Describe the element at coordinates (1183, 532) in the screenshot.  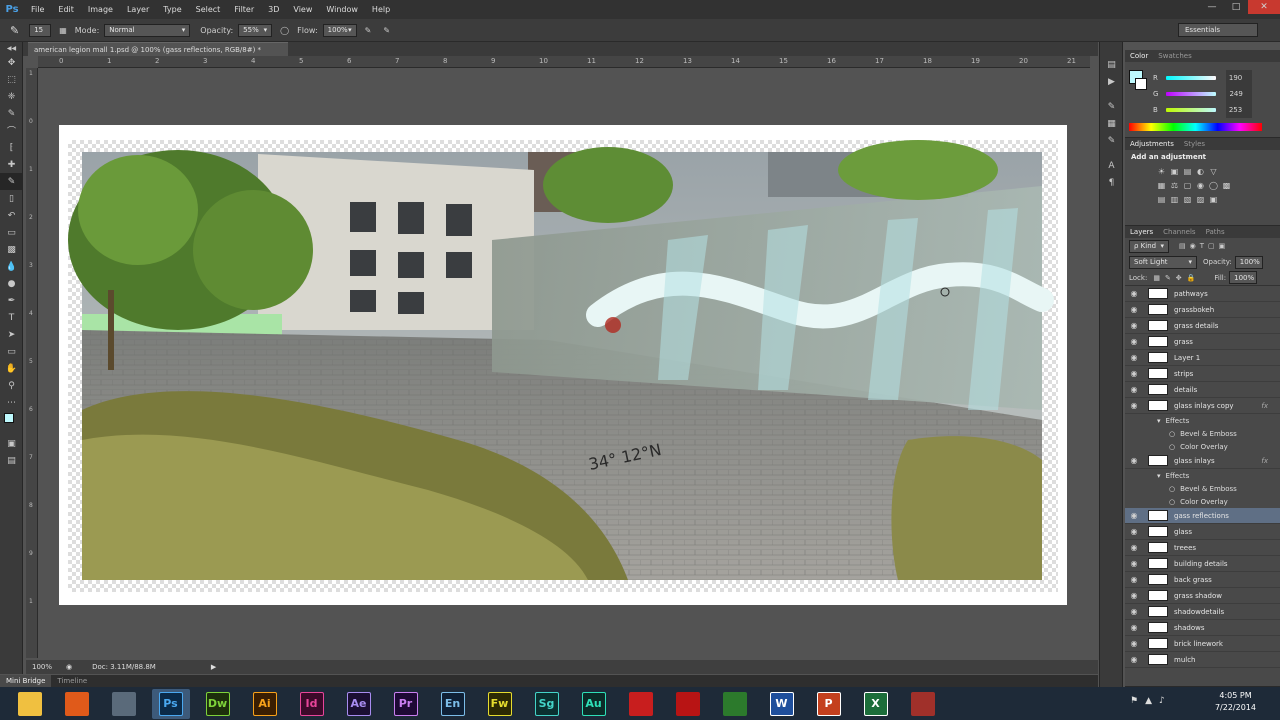
I see `layer-name: glass` at that location.